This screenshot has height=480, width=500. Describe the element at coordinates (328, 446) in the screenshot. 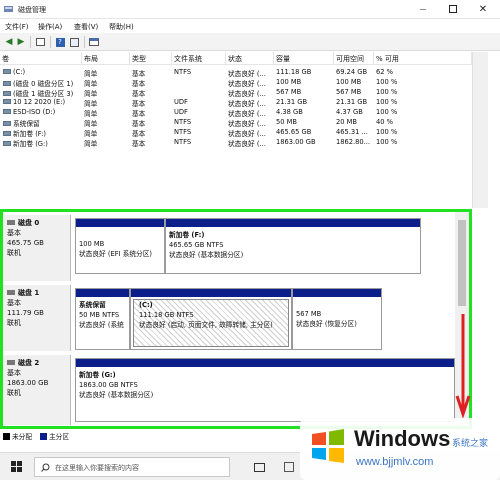

I see `windows-flag-logo-icon` at that location.